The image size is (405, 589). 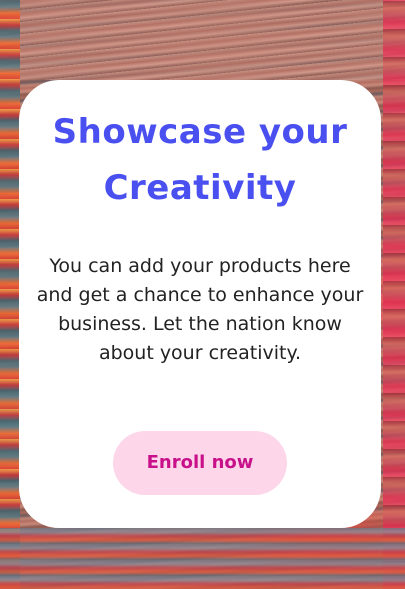 I want to click on background-texture-bottom, so click(x=202, y=558).